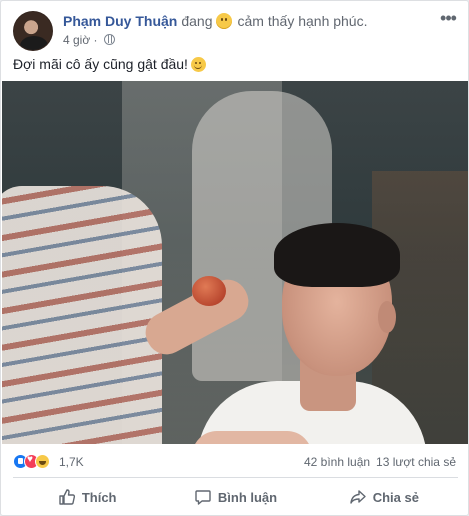  What do you see at coordinates (120, 21) in the screenshot?
I see `author-name-link: Phạm Duy Thuận` at bounding box center [120, 21].